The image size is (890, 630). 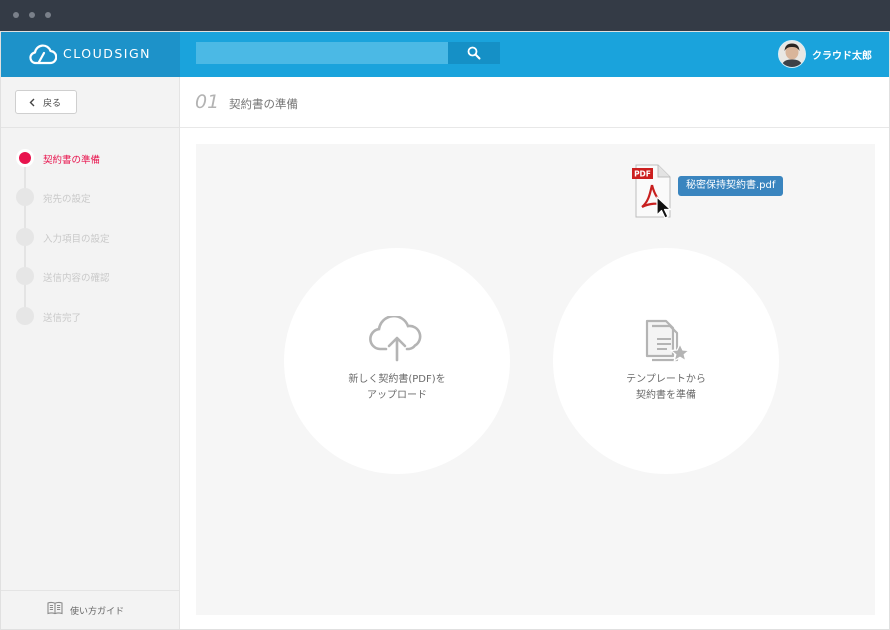 What do you see at coordinates (43, 54) in the screenshot?
I see `cloud-pen-icon` at bounding box center [43, 54].